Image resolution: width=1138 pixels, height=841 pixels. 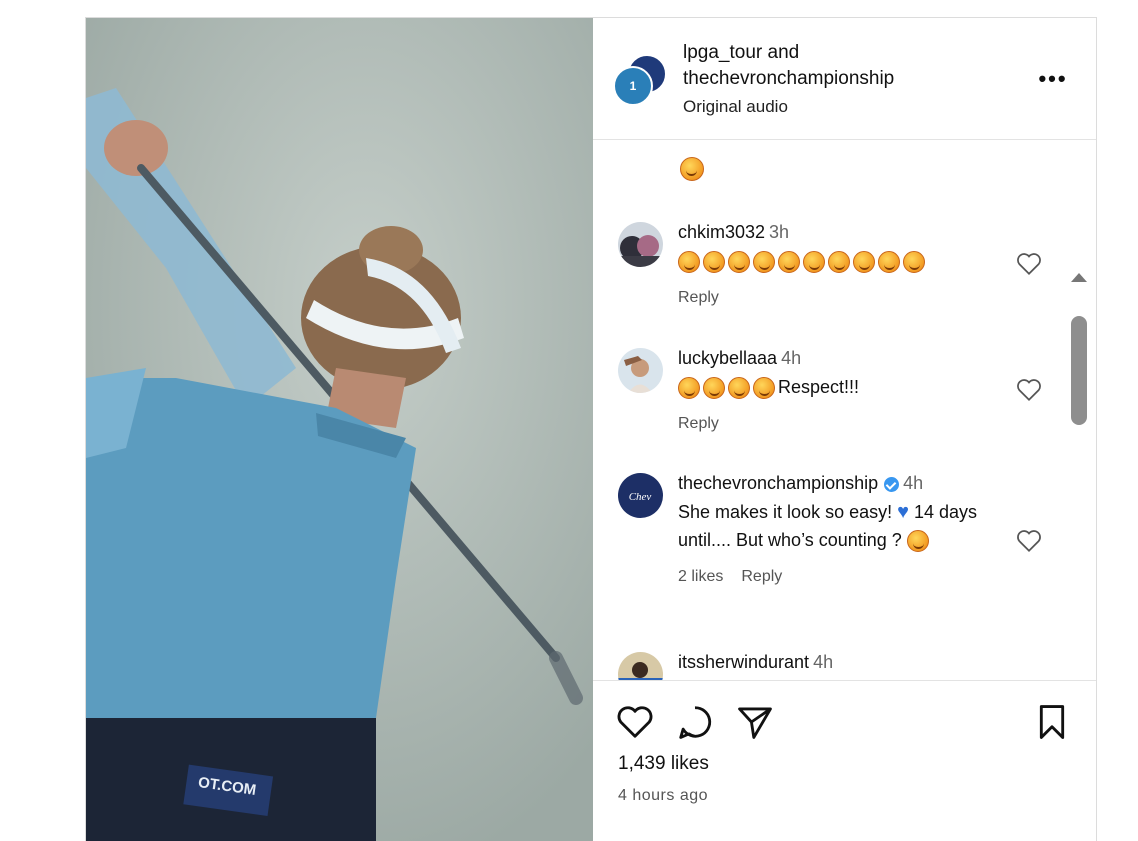 I want to click on share-send-icon, so click(x=755, y=722).